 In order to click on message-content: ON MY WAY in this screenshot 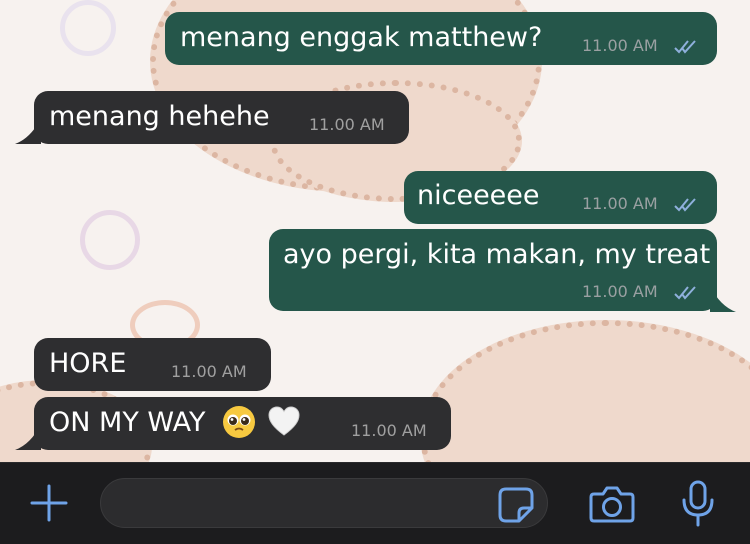, I will do `click(175, 422)`.